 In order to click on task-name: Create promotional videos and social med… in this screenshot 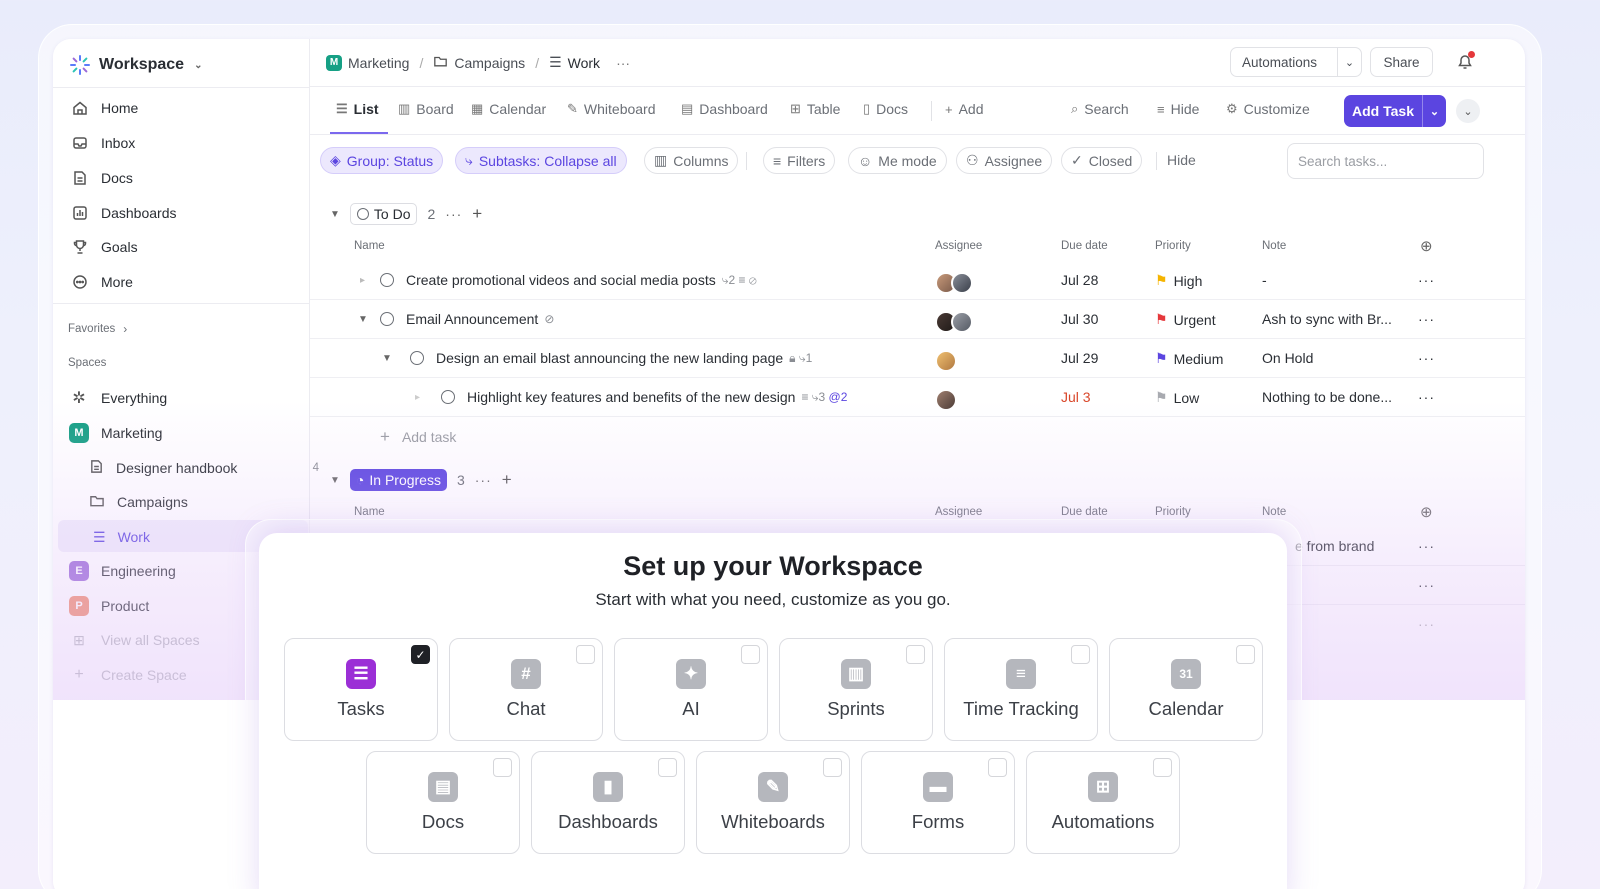, I will do `click(561, 280)`.